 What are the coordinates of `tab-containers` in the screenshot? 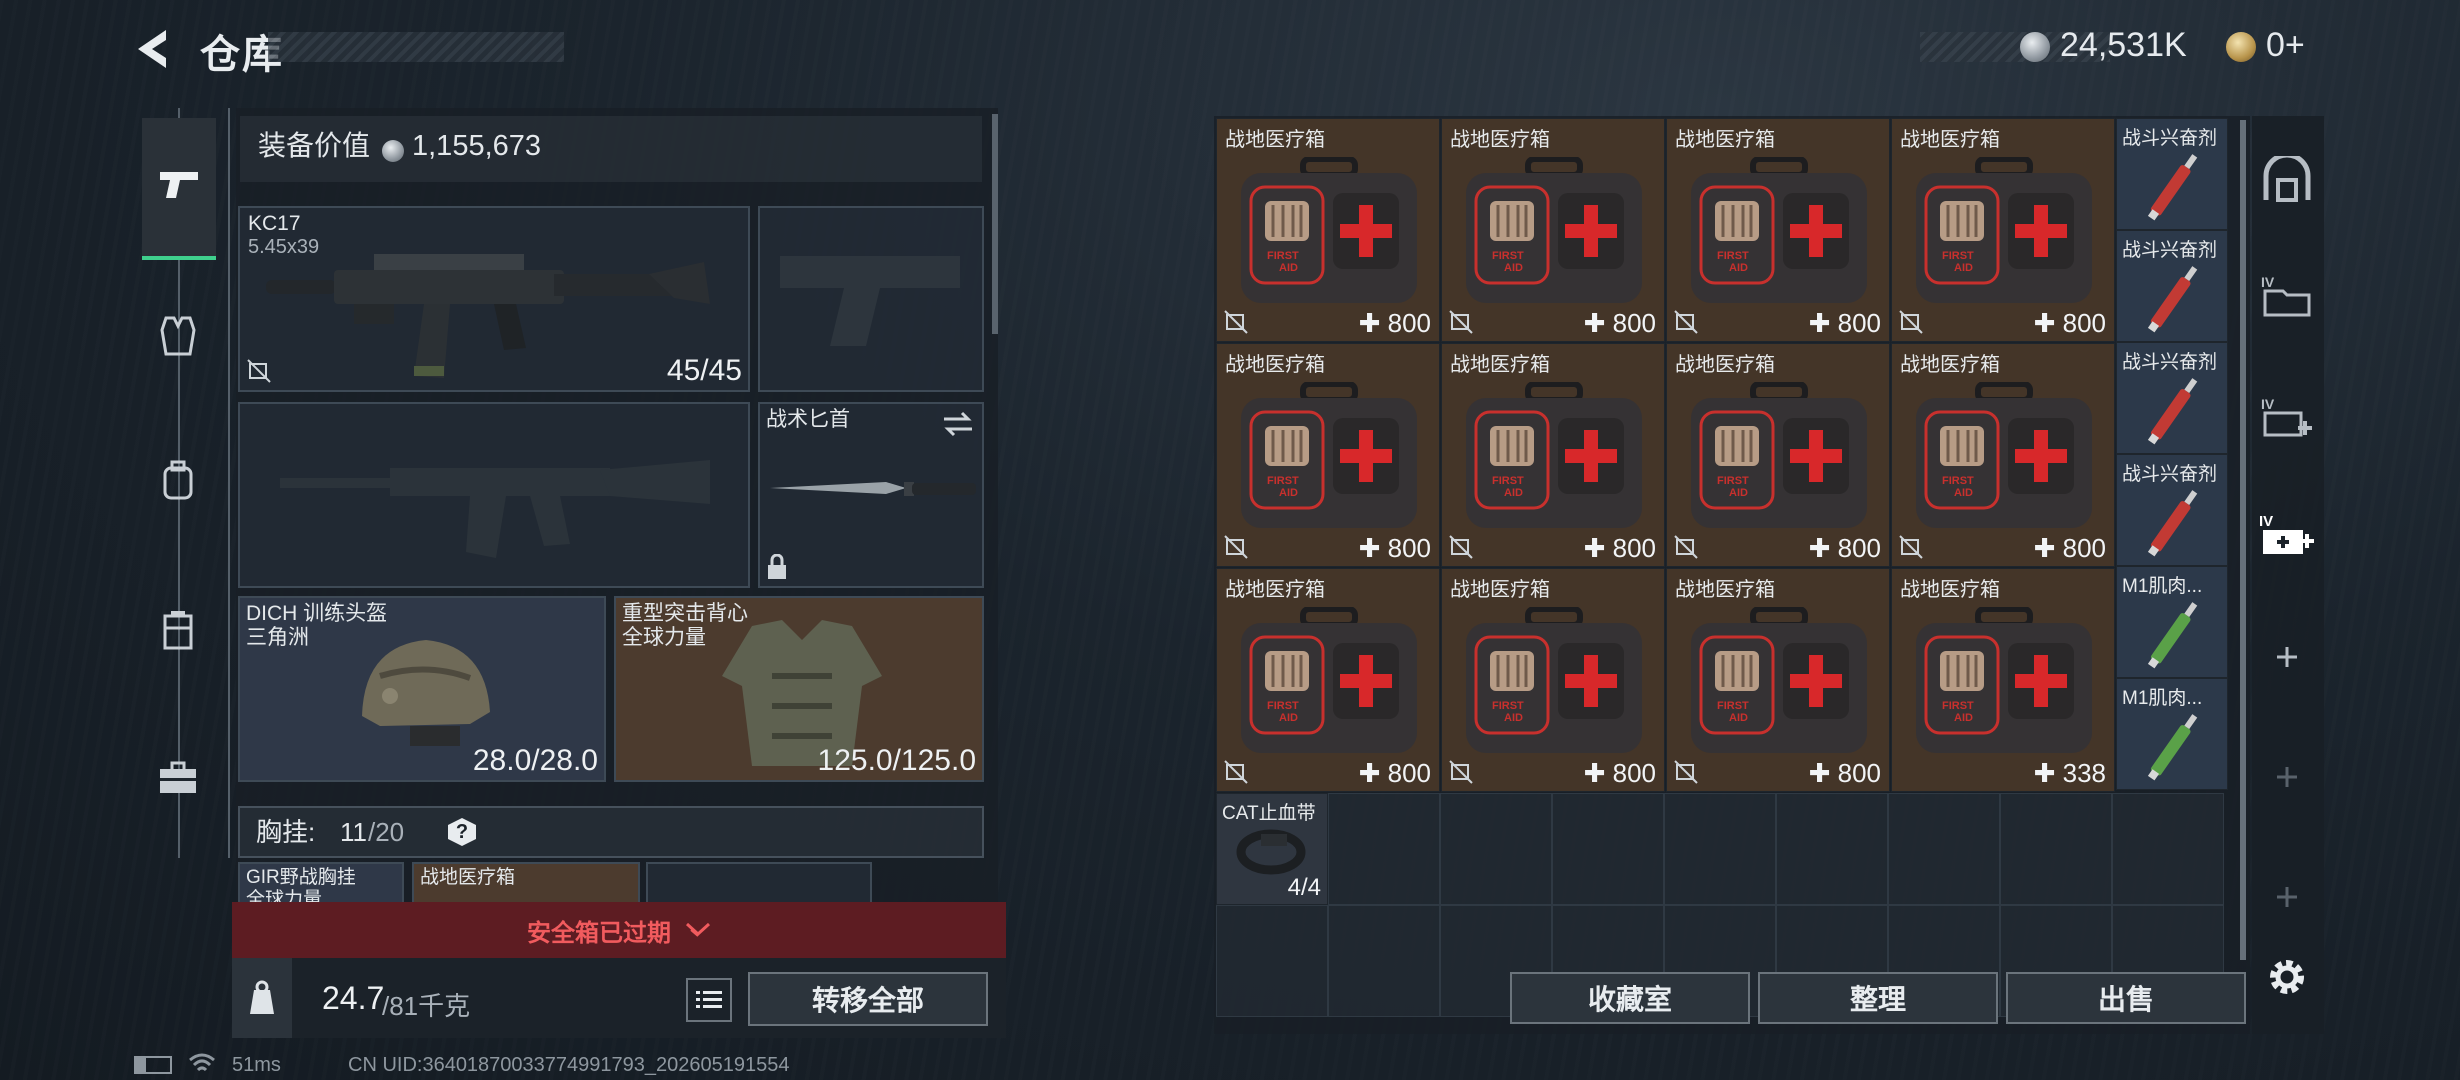 It's located at (178, 630).